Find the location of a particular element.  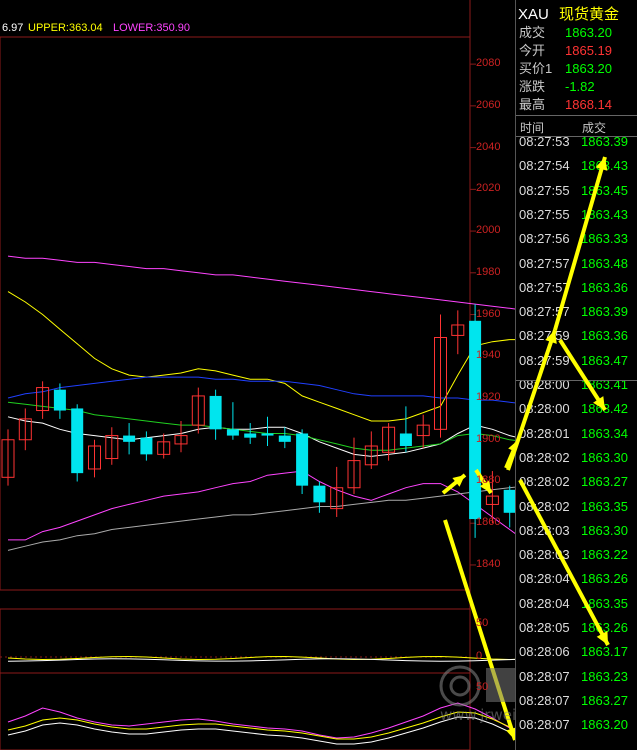

series-line-mid is located at coordinates (261, 436).